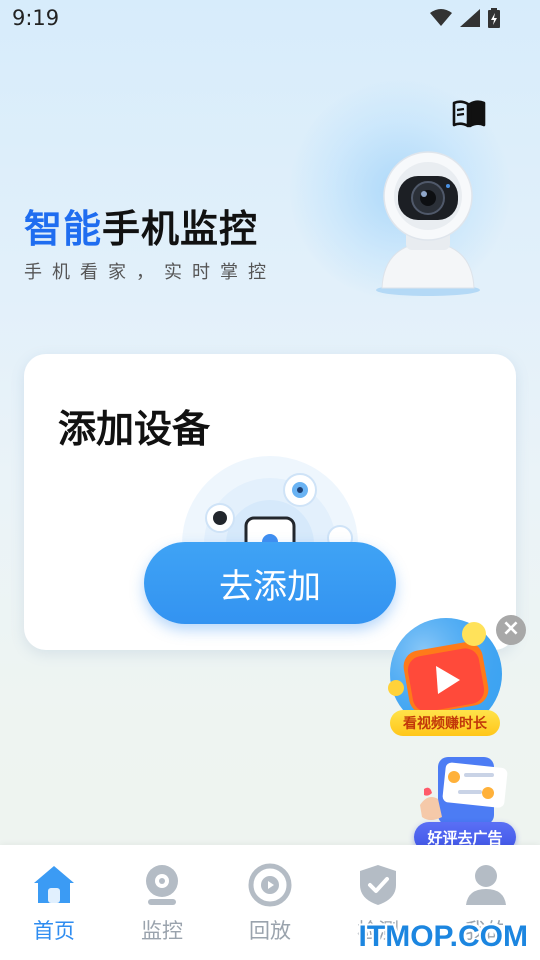 Image resolution: width=540 pixels, height=960 pixels. I want to click on tab-replay: 回放, so click(270, 902).